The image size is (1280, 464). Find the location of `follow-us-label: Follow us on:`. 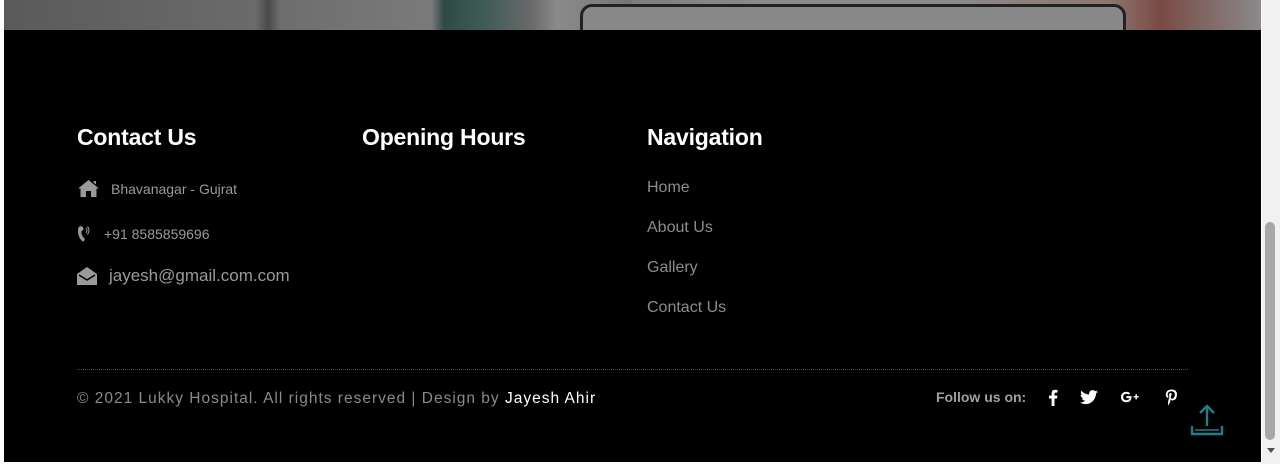

follow-us-label: Follow us on: is located at coordinates (981, 397).